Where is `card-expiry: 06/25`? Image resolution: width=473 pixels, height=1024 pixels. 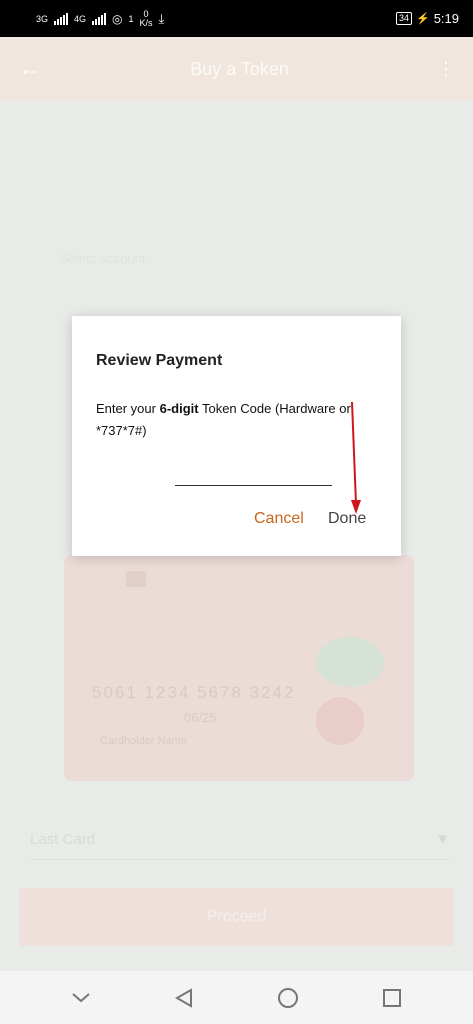
card-expiry: 06/25 is located at coordinates (200, 717).